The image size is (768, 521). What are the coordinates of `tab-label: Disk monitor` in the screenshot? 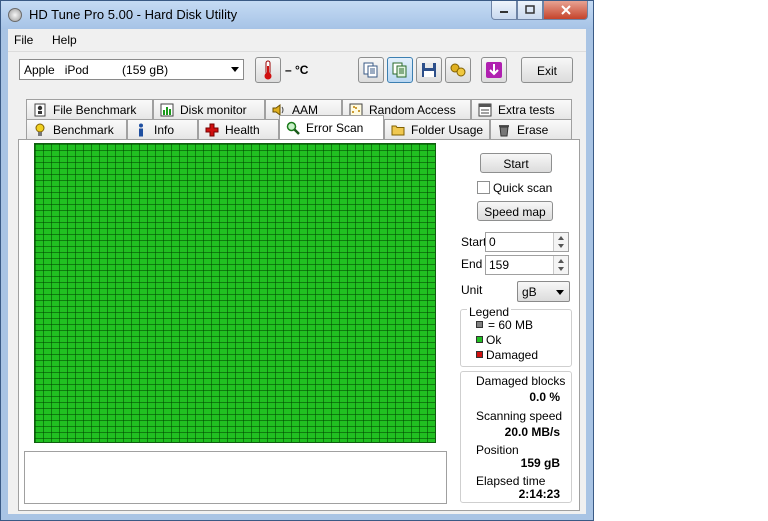 It's located at (213, 109).